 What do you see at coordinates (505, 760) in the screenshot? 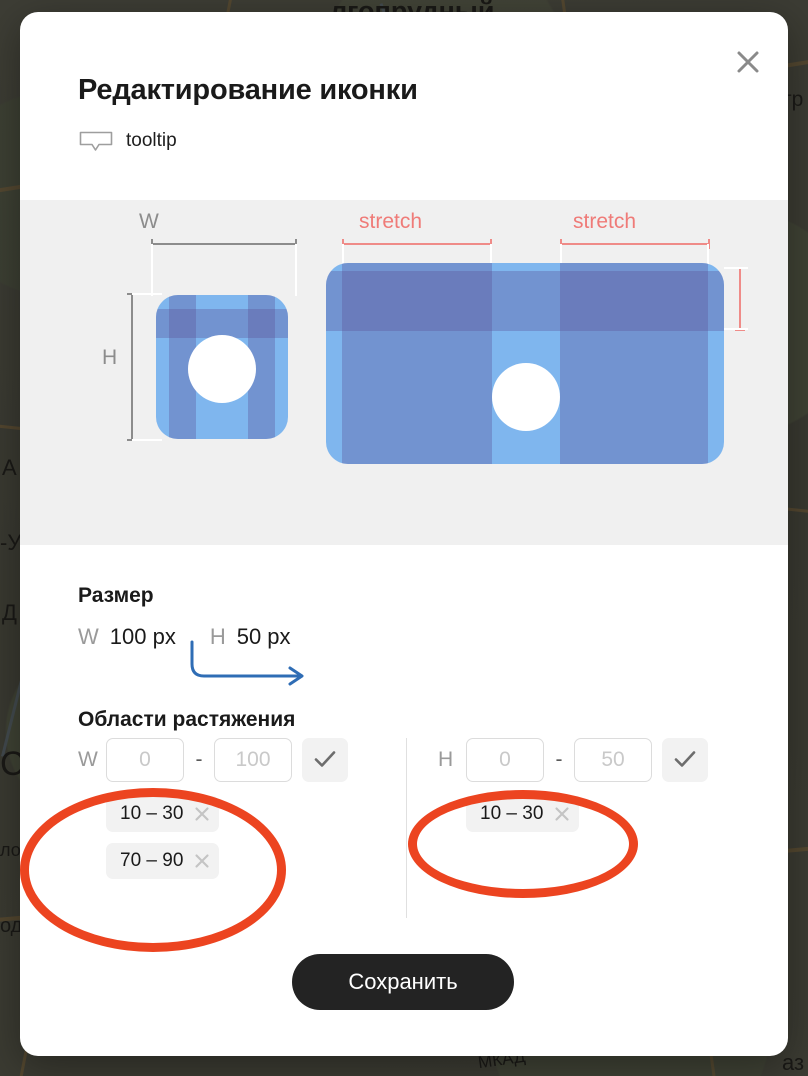
I see `height-range-from-input` at bounding box center [505, 760].